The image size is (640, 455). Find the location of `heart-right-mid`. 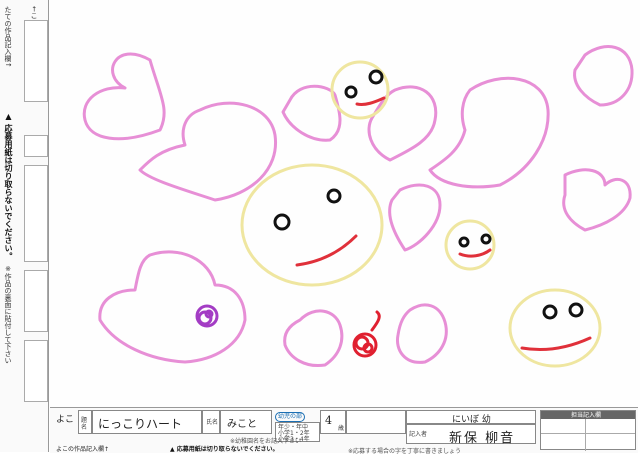

heart-right-mid is located at coordinates (597, 200).